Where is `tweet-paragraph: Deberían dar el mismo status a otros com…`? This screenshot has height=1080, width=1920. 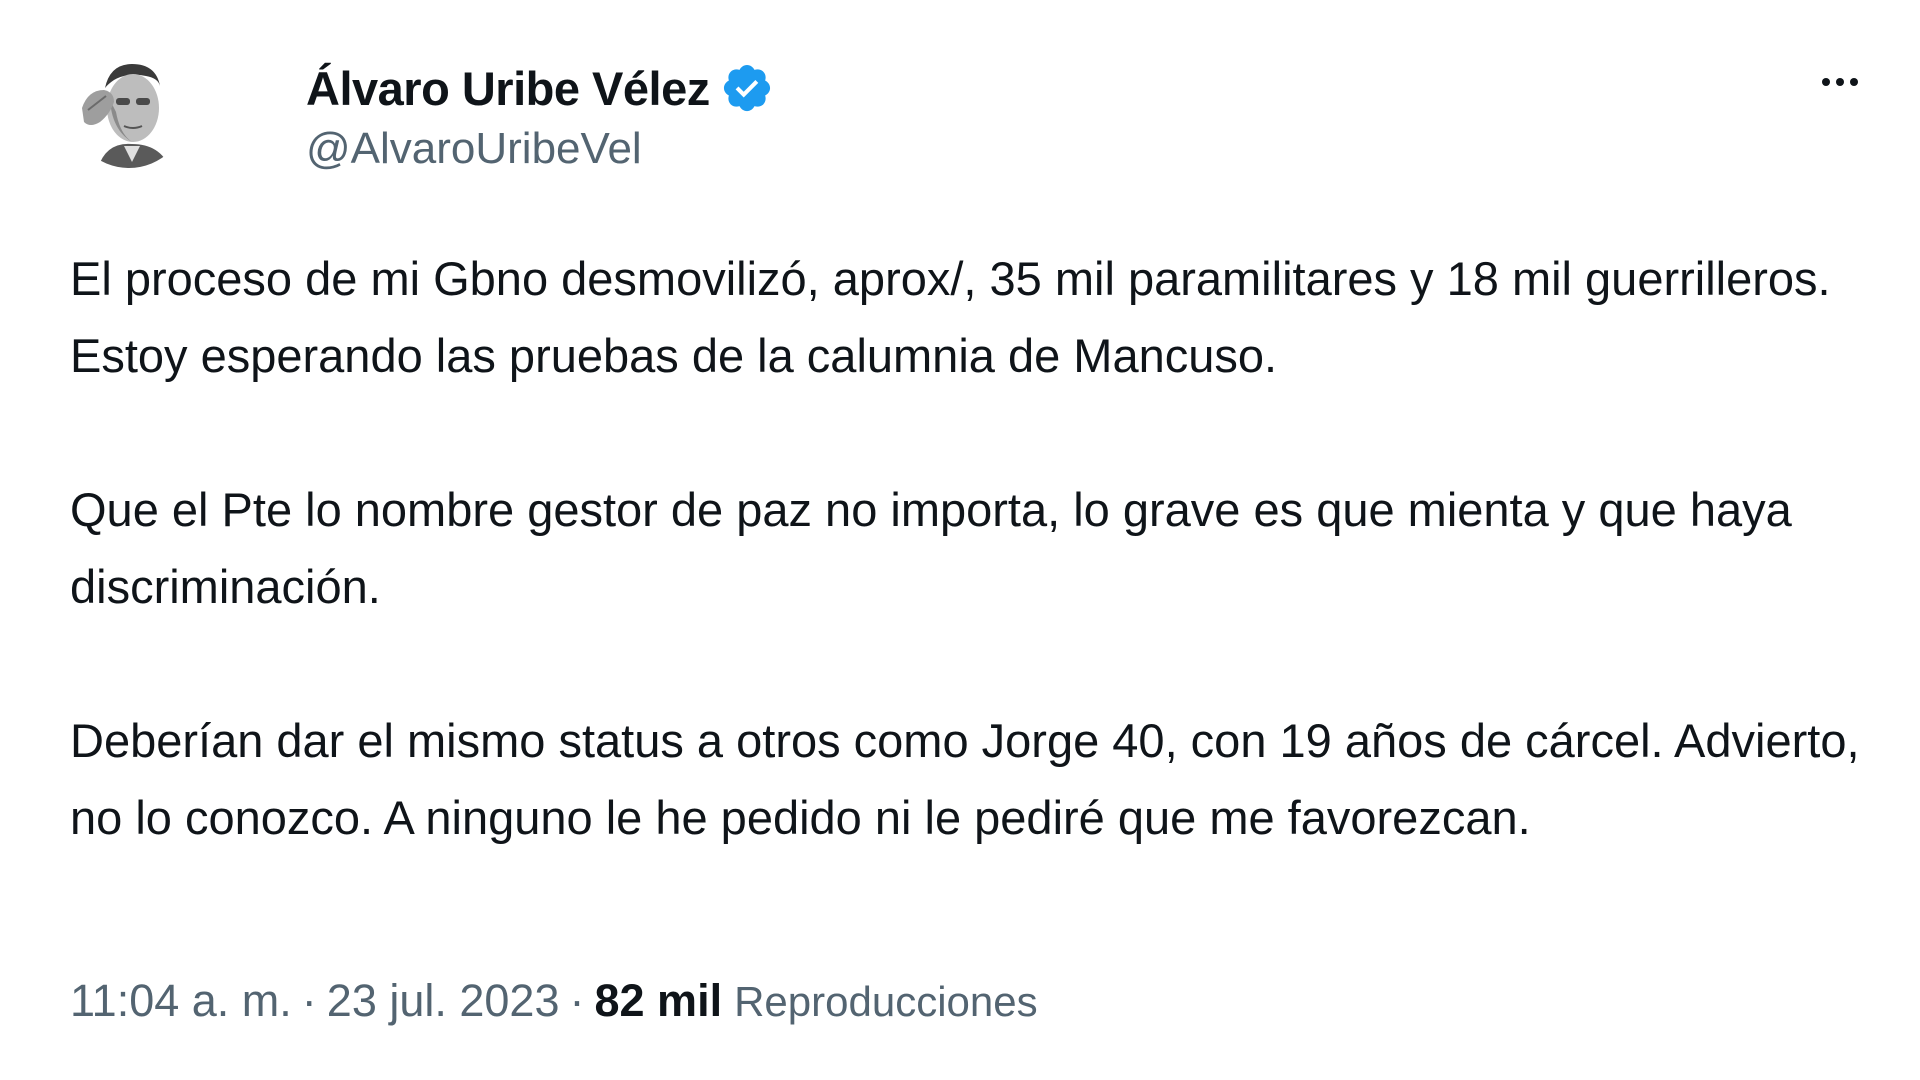
tweet-paragraph: Deberían dar el mismo status a otros com… is located at coordinates (971, 779).